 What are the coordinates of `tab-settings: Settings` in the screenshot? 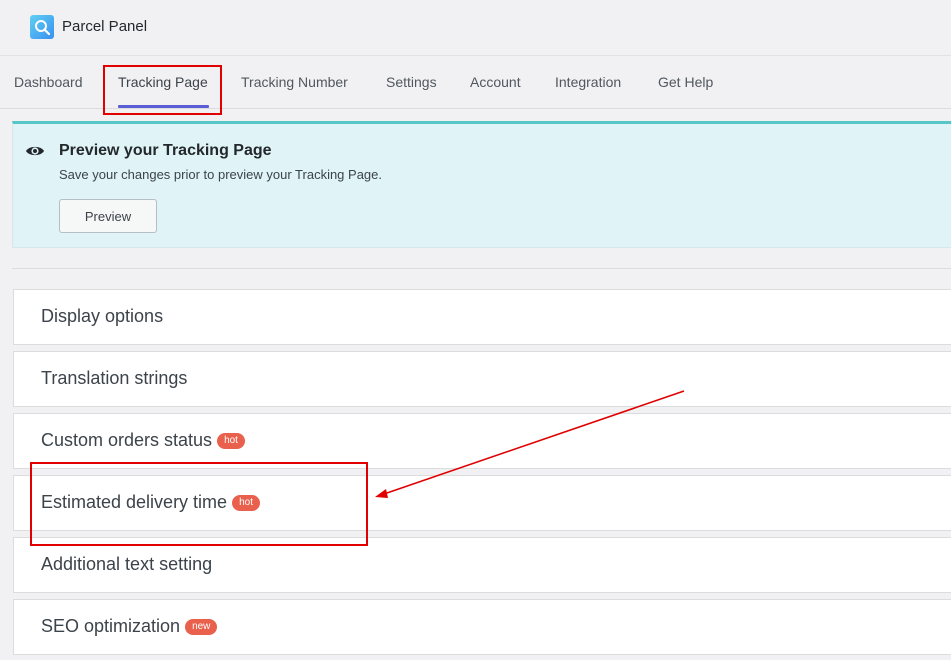 It's located at (411, 82).